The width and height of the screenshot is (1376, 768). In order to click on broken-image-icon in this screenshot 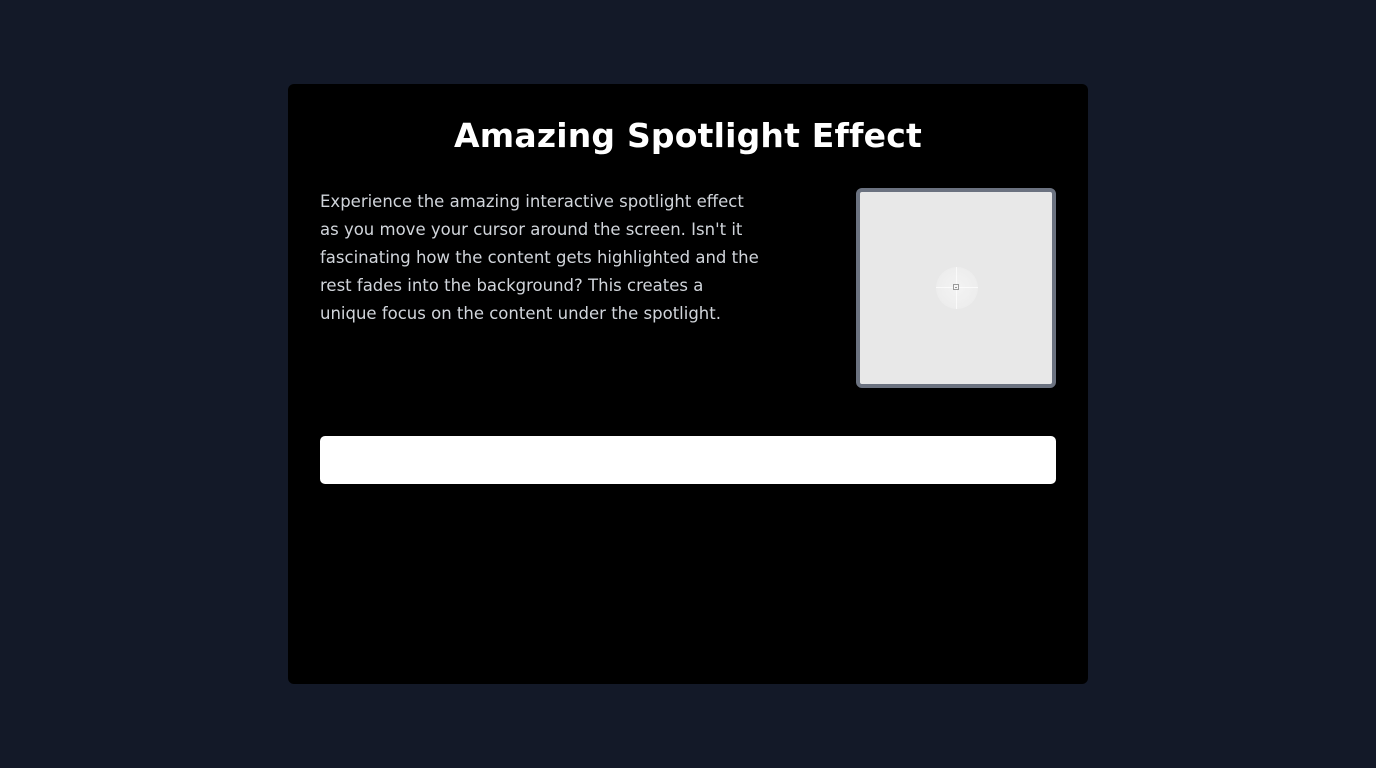, I will do `click(956, 287)`.